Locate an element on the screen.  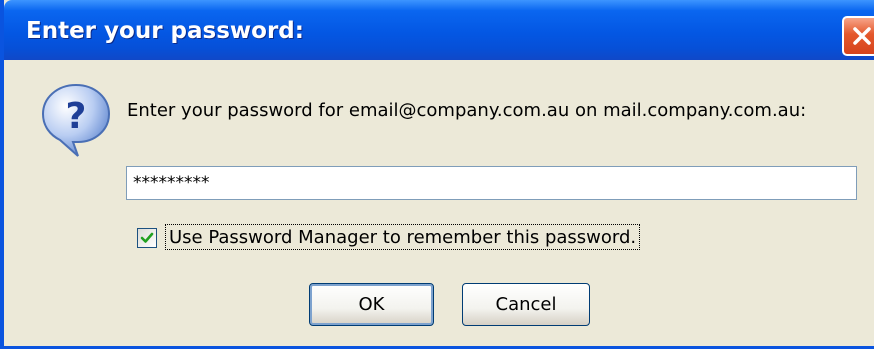
checkmark-icon is located at coordinates (147, 237).